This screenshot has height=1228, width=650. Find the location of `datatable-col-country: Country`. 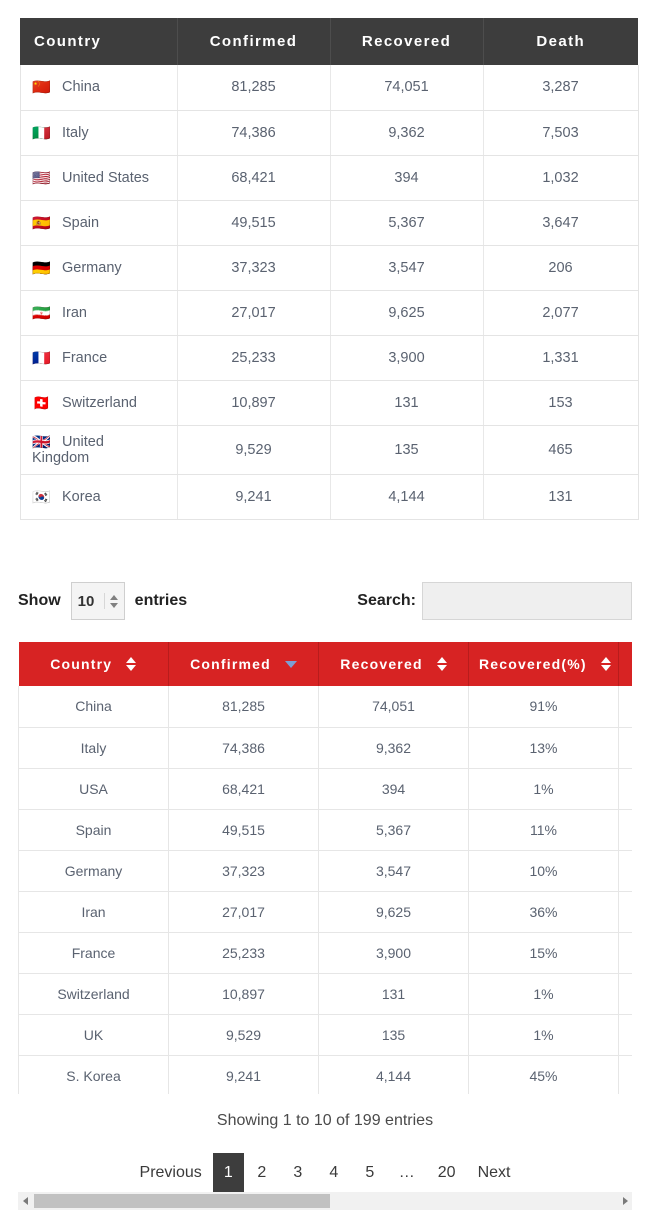

datatable-col-country: Country is located at coordinates (93, 664).